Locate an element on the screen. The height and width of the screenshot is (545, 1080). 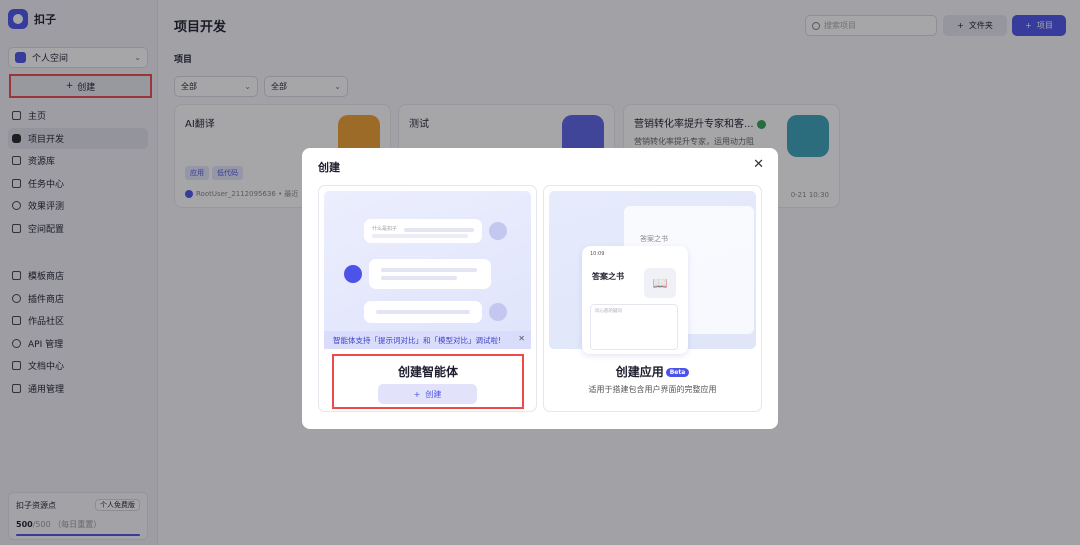
app-preview-illustration: 答案之书 10:09 答案之书 📖 问心底的疑问 is located at coordinates (652, 272).